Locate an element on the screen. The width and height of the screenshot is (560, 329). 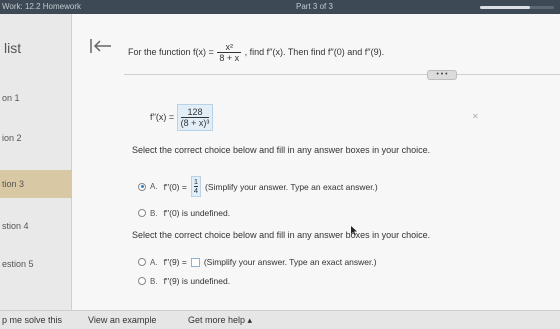
formula-lhs: f′′(x) = is located at coordinates (162, 116).